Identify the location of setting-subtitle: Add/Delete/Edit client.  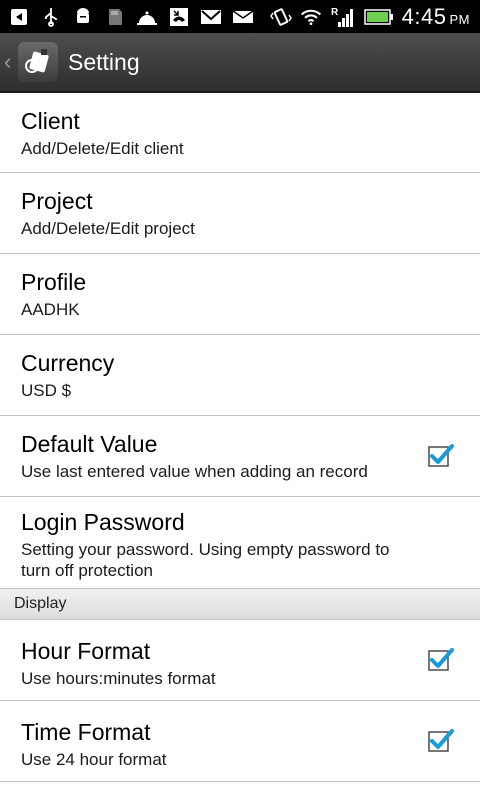
(102, 148).